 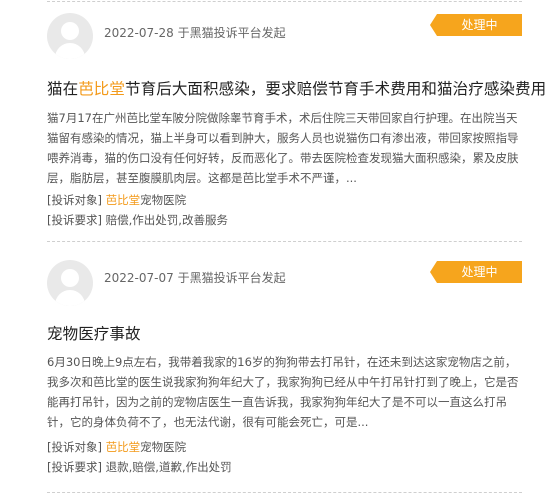 I want to click on complaint-meta: 2022-07-07 于黑猫投诉平台发起, so click(x=195, y=277).